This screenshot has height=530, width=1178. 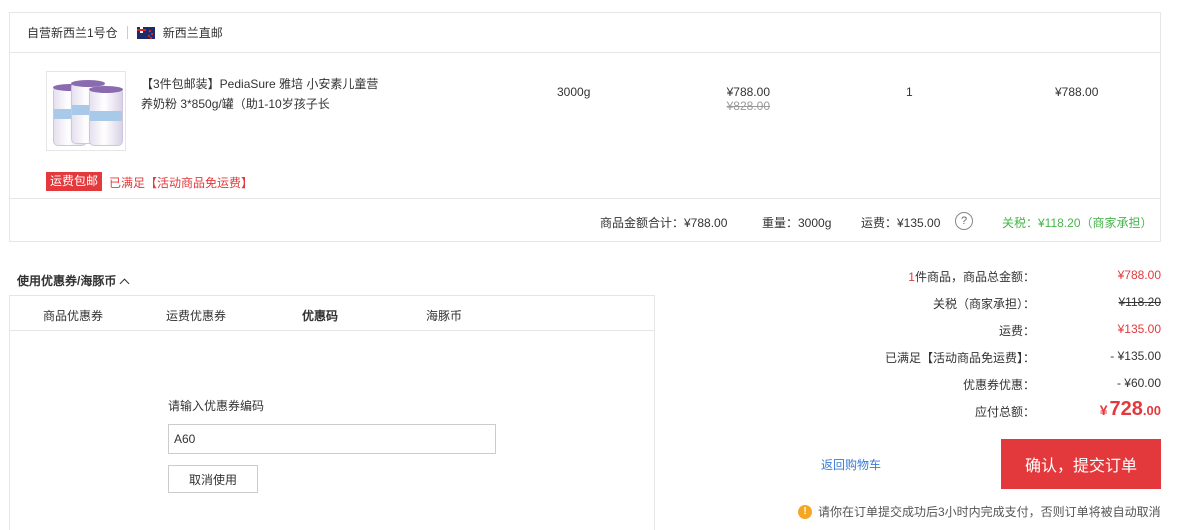 What do you see at coordinates (748, 106) in the screenshot?
I see `original-price: ¥828.00` at bounding box center [748, 106].